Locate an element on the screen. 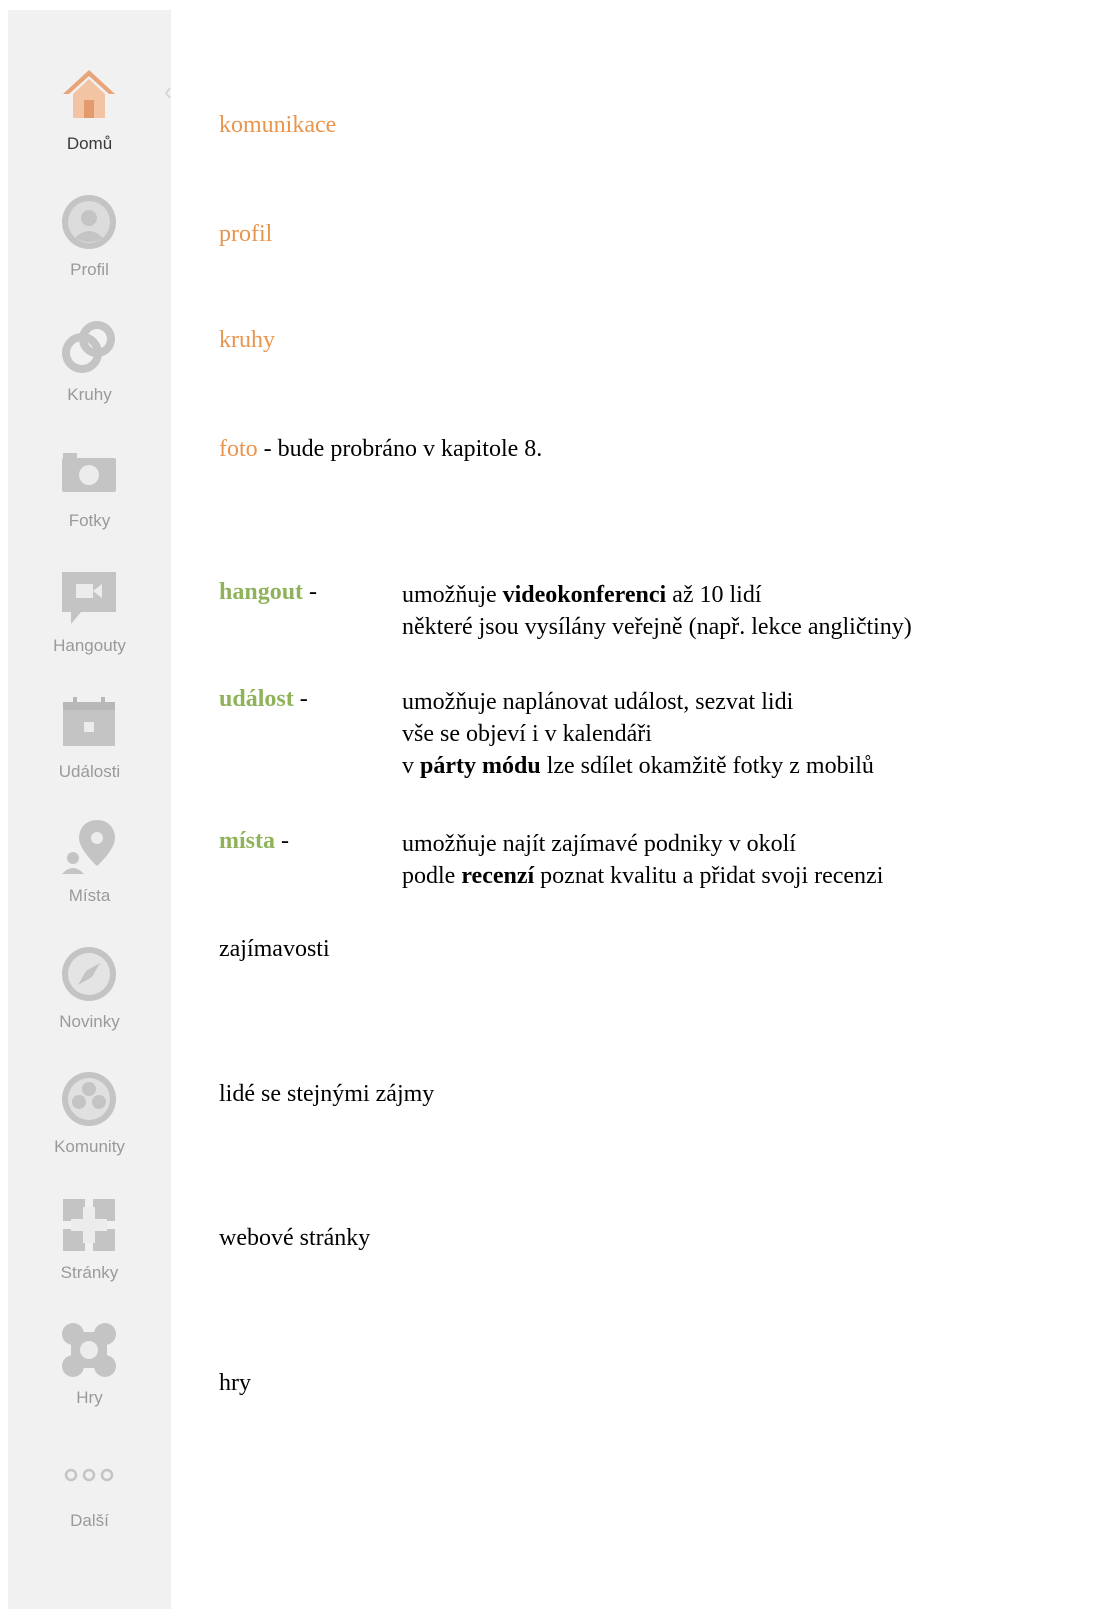 The image size is (1096, 1609). gamepad-icon is located at coordinates (89, 1350).